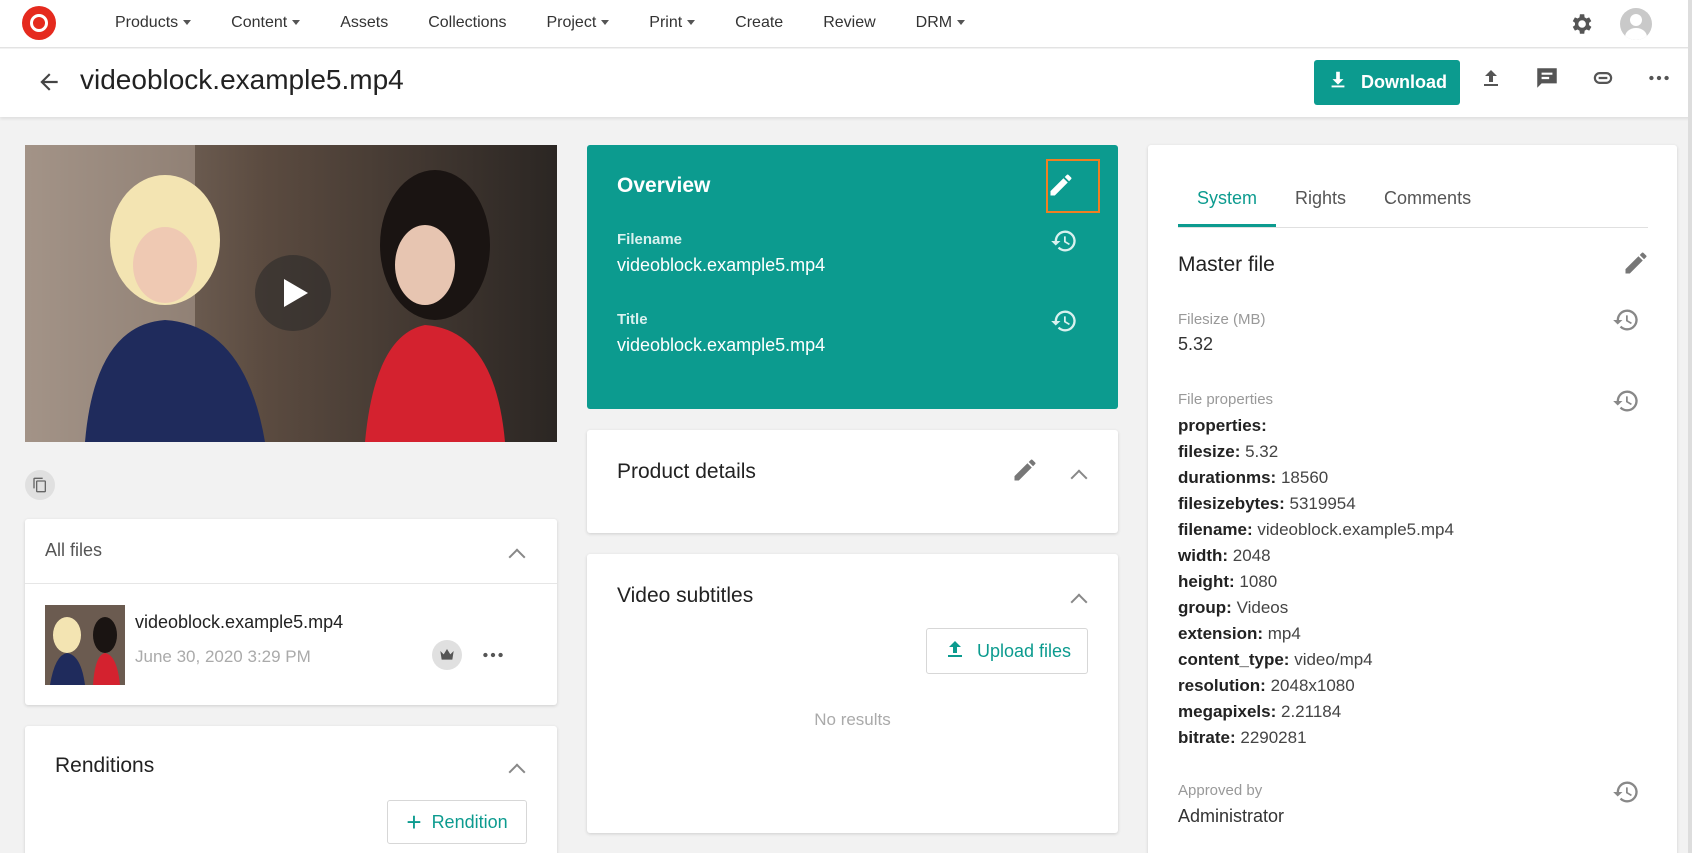 This screenshot has width=1692, height=853. Describe the element at coordinates (1581, 24) in the screenshot. I see `gear-icon` at that location.